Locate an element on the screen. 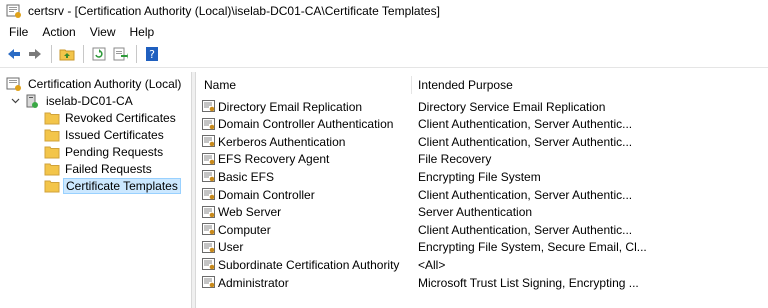 This screenshot has width=768, height=308. tree-item-failed-requests: Failed Requests is located at coordinates (99, 168).